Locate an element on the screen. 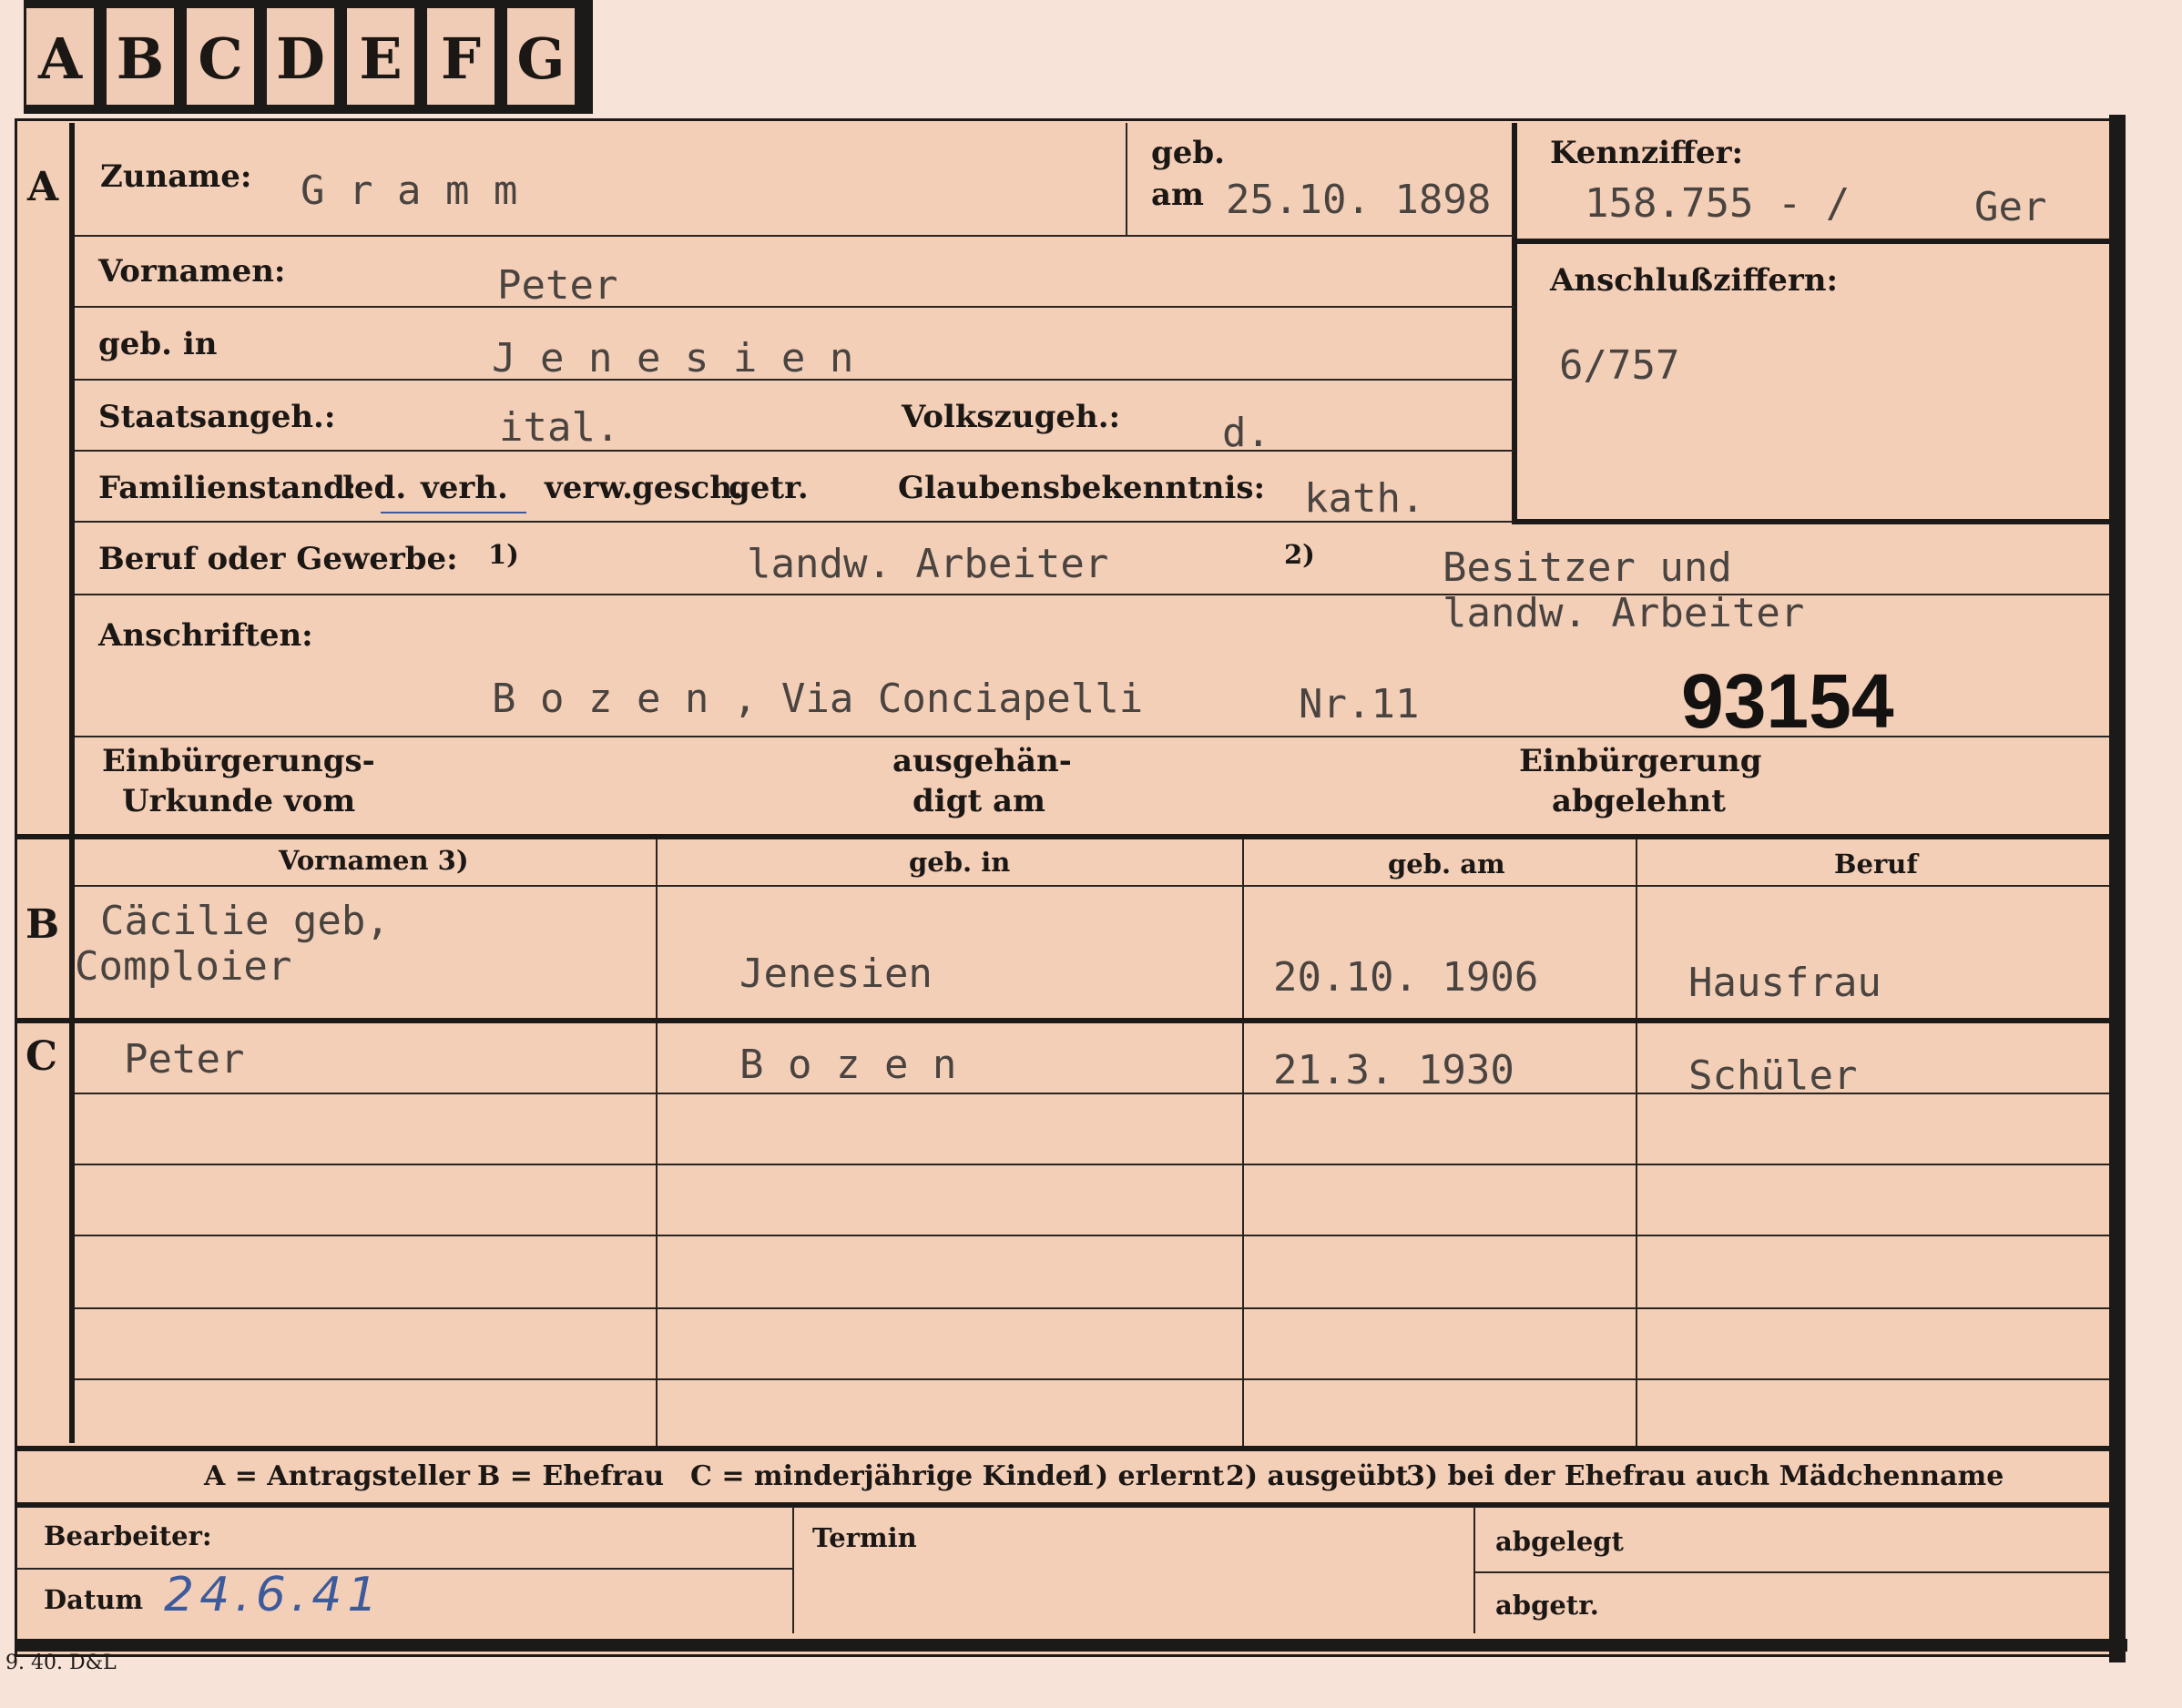 The height and width of the screenshot is (1708, 2182). volkszugeh-label: Volkszugeh.: is located at coordinates (1011, 417).